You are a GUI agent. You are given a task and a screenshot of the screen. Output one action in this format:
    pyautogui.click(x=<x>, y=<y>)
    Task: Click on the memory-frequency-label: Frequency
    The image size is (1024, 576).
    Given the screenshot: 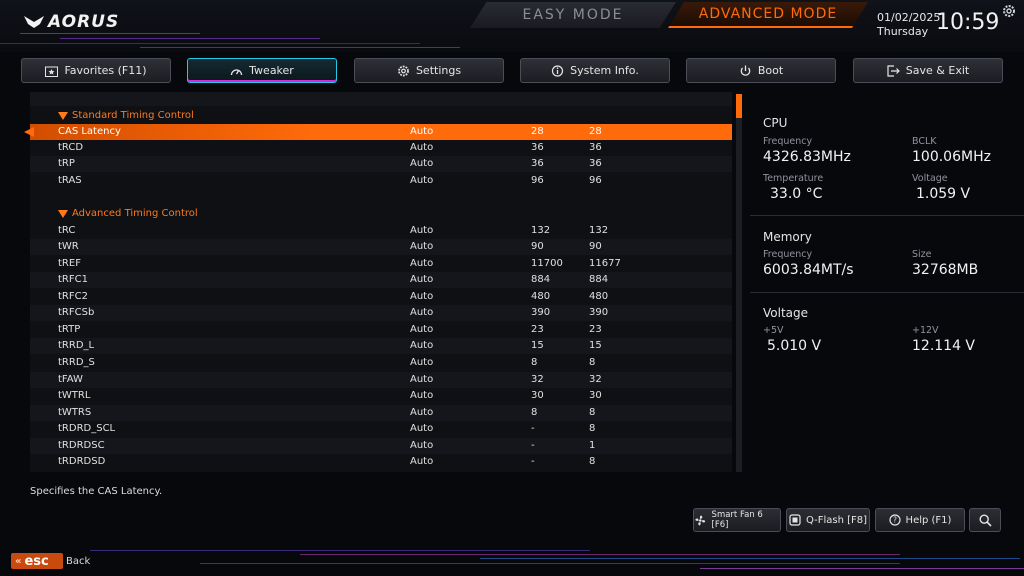 What is the action you would take?
    pyautogui.click(x=788, y=254)
    